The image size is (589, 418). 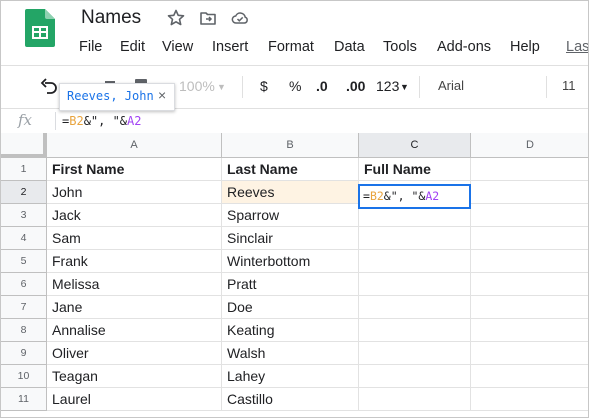 I want to click on zoom-select: 100%, so click(x=197, y=86).